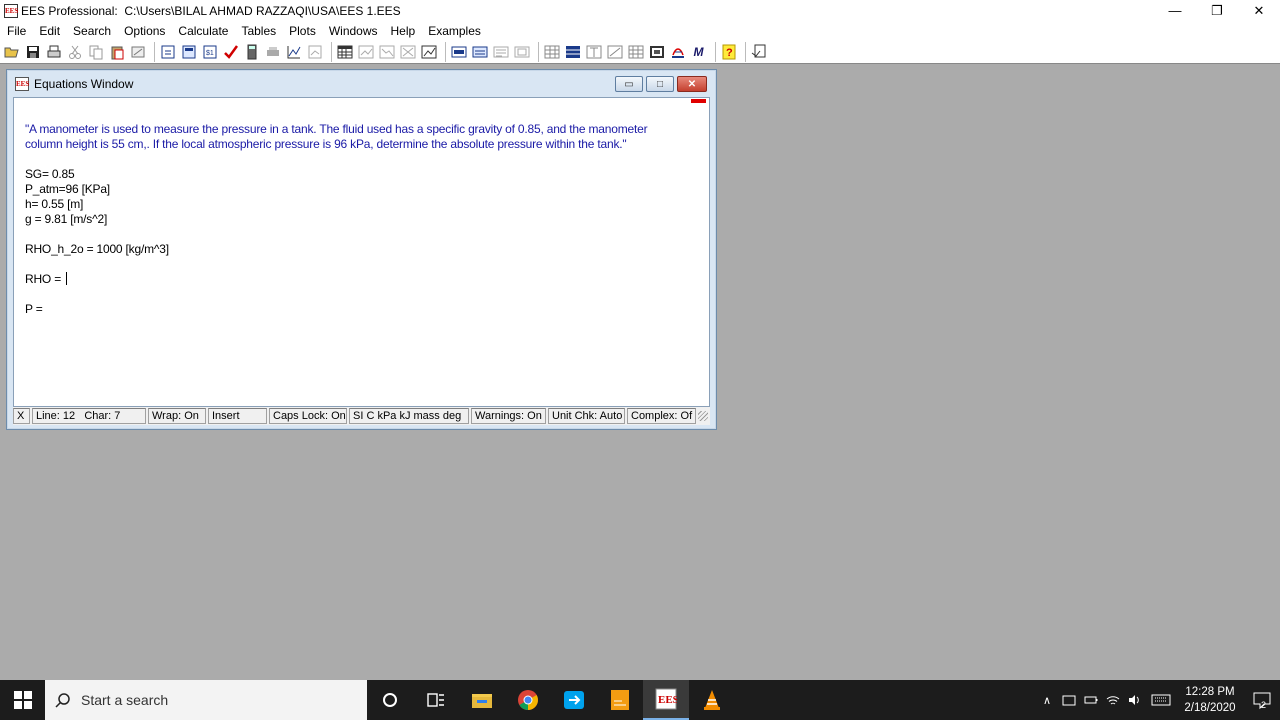 Image resolution: width=1280 pixels, height=720 pixels. What do you see at coordinates (353, 31) in the screenshot?
I see `menu-windows: Windows` at bounding box center [353, 31].